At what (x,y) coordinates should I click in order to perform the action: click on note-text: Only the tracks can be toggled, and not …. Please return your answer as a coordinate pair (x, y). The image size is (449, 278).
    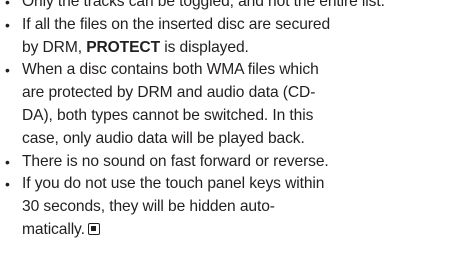
    Looking at the image, I should click on (203, 5).